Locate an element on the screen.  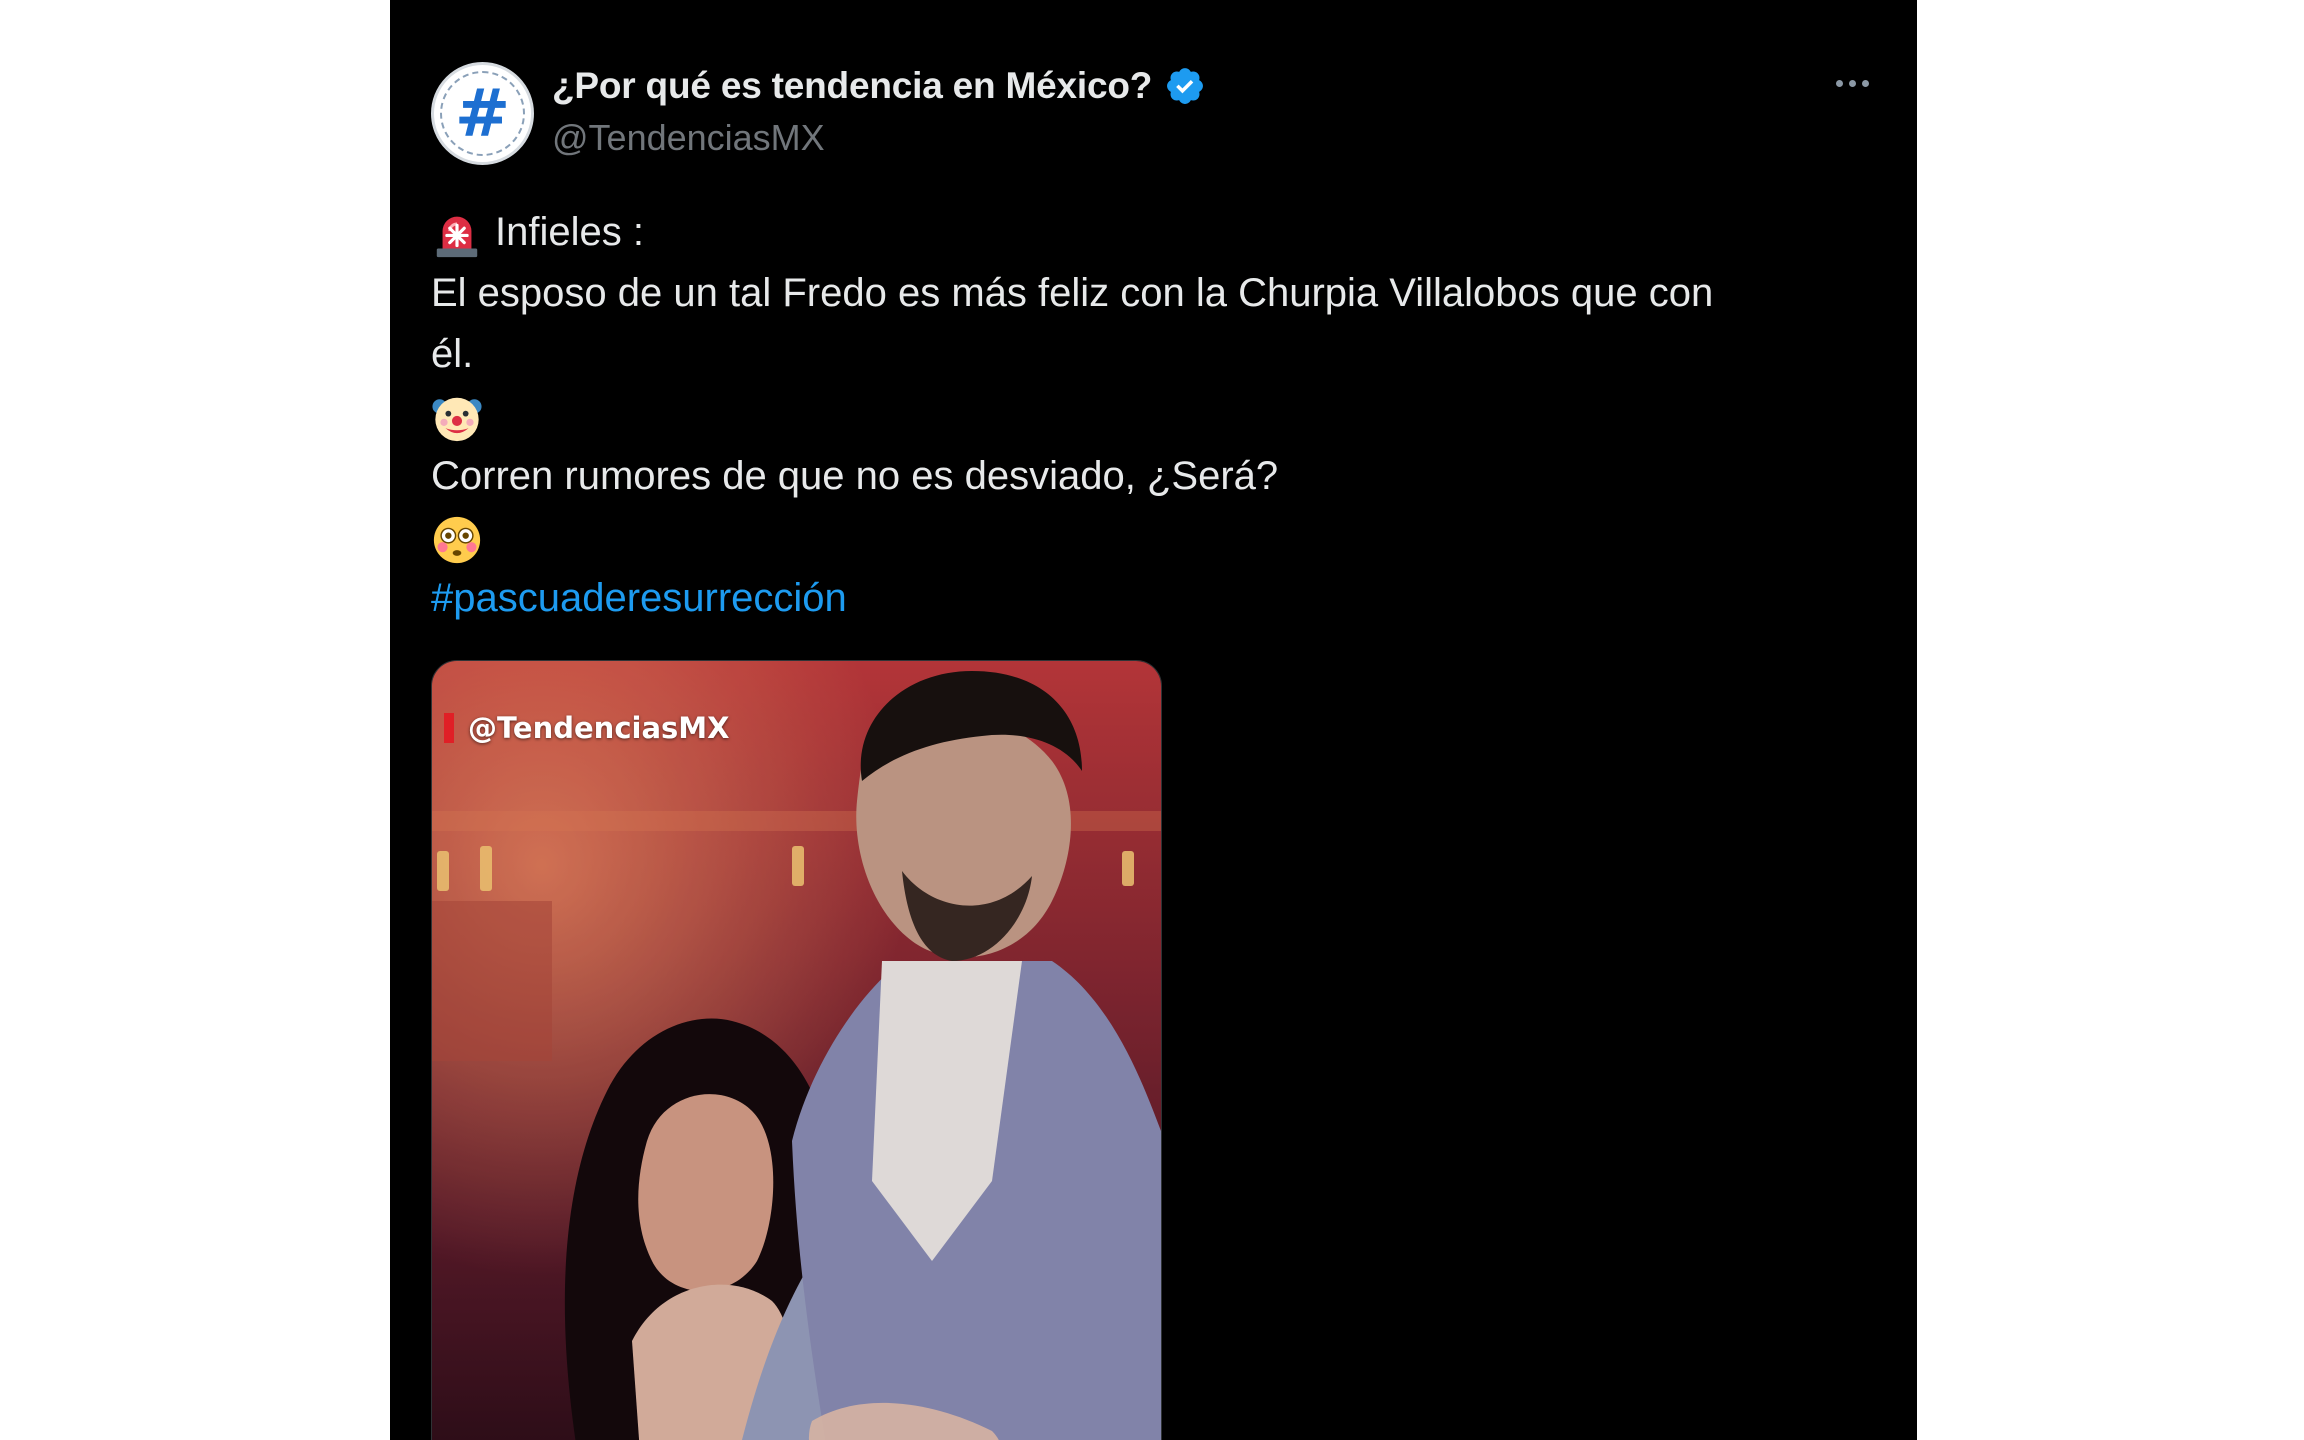
watermark-bar is located at coordinates (449, 728).